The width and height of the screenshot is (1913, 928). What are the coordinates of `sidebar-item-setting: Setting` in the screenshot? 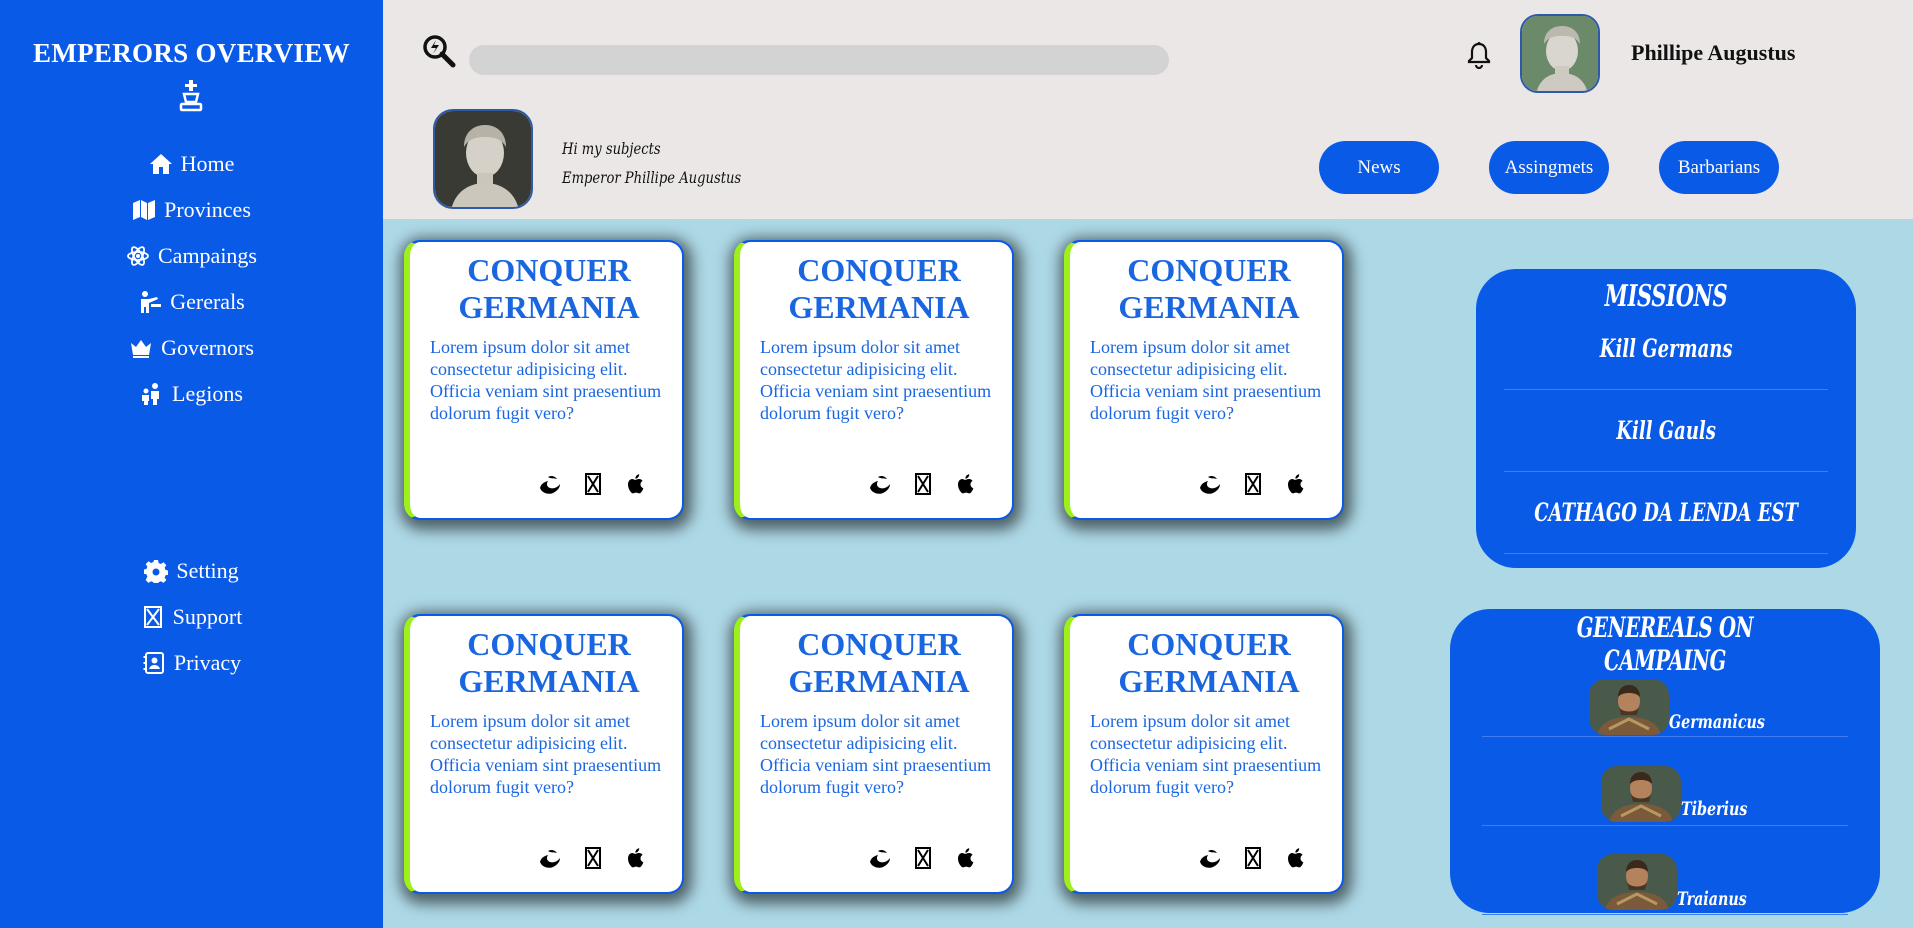 It's located at (191, 571).